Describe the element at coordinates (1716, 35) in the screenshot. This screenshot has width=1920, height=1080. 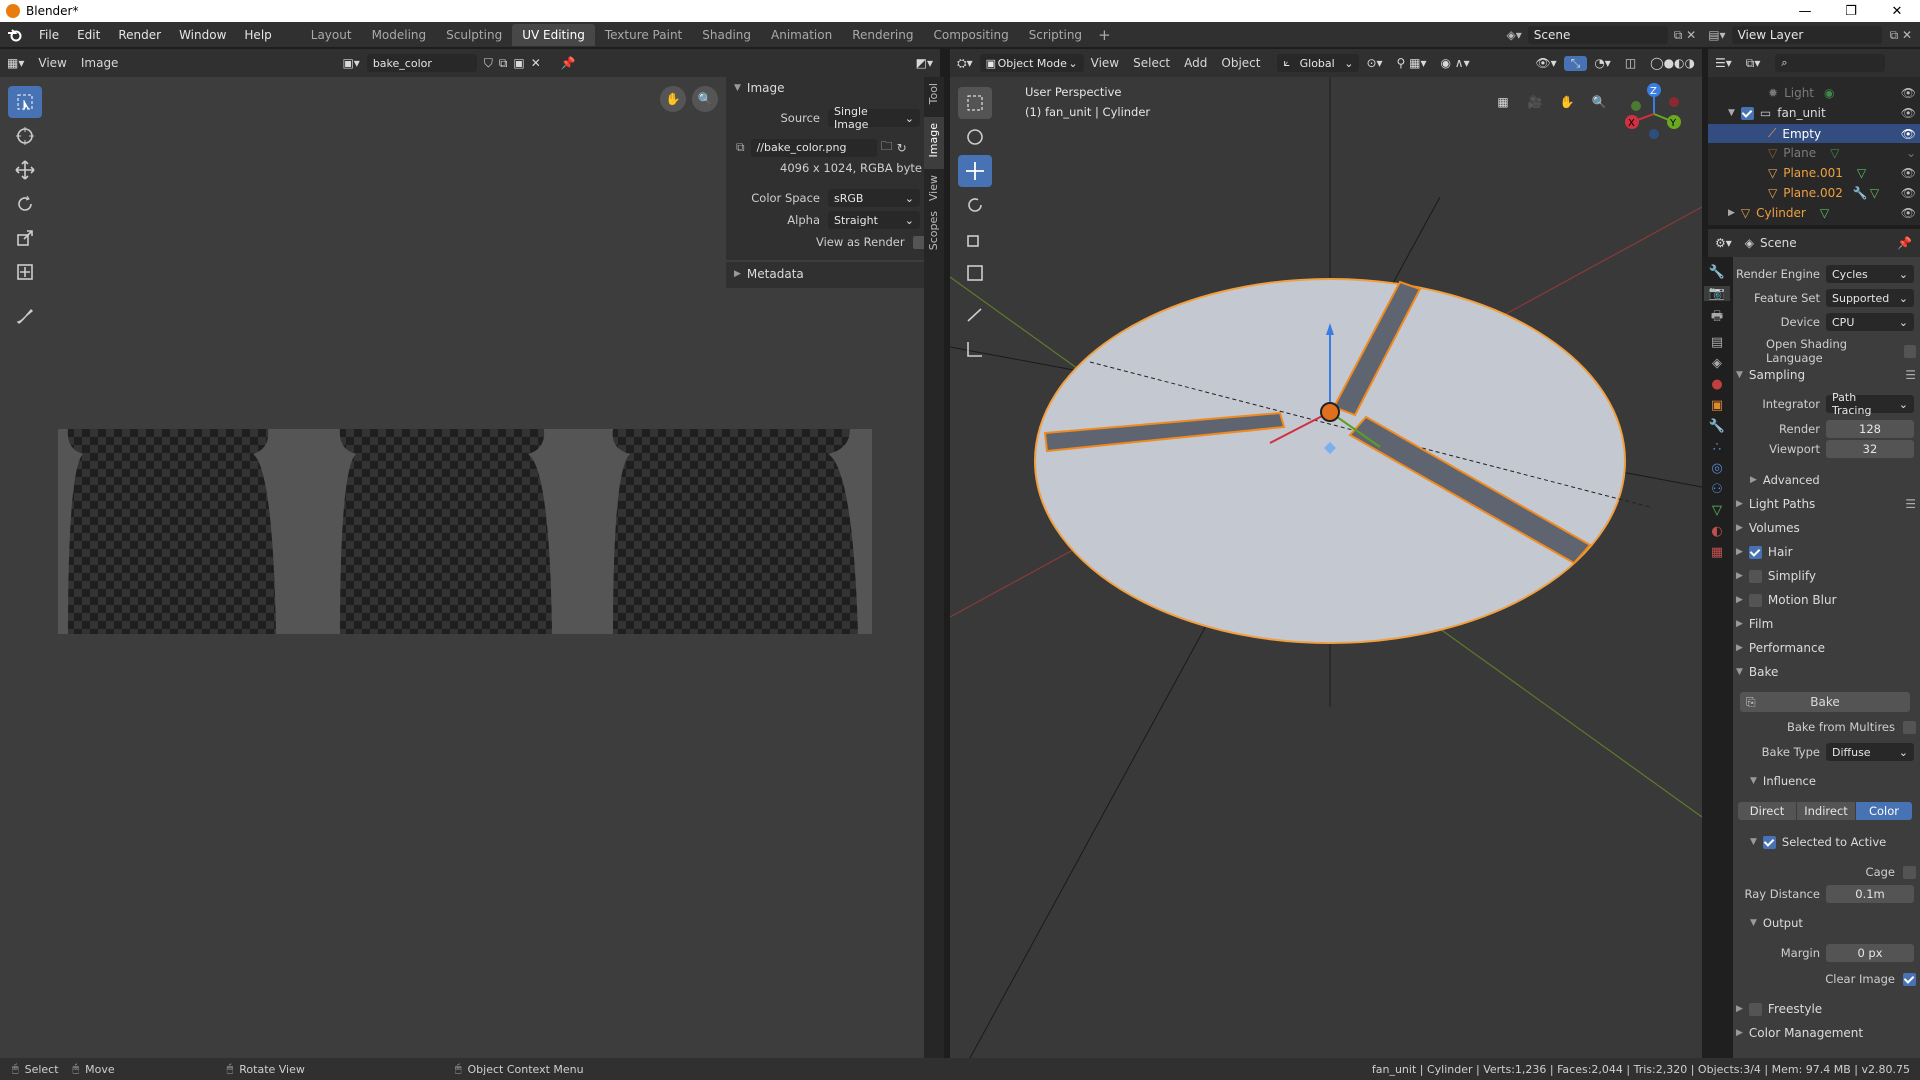
I see `view-layer-icon: ▤▾` at that location.